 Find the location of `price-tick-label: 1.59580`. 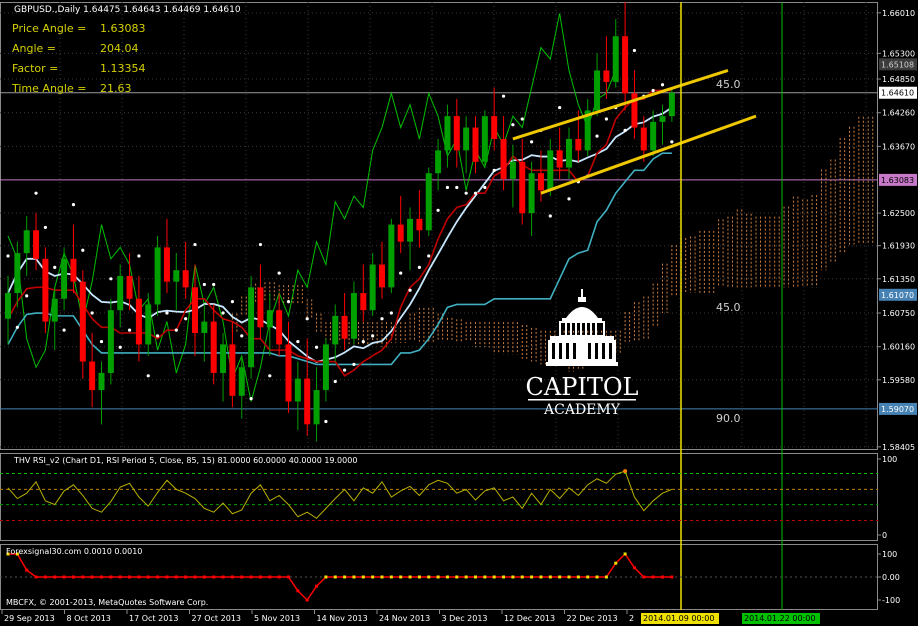

price-tick-label: 1.59580 is located at coordinates (898, 380).